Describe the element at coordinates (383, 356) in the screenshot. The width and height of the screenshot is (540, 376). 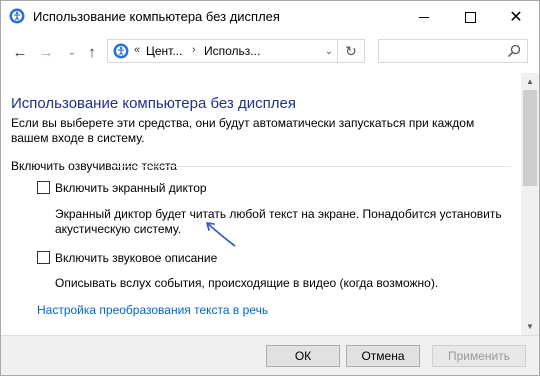
I see `cancel-button: Отмена` at that location.